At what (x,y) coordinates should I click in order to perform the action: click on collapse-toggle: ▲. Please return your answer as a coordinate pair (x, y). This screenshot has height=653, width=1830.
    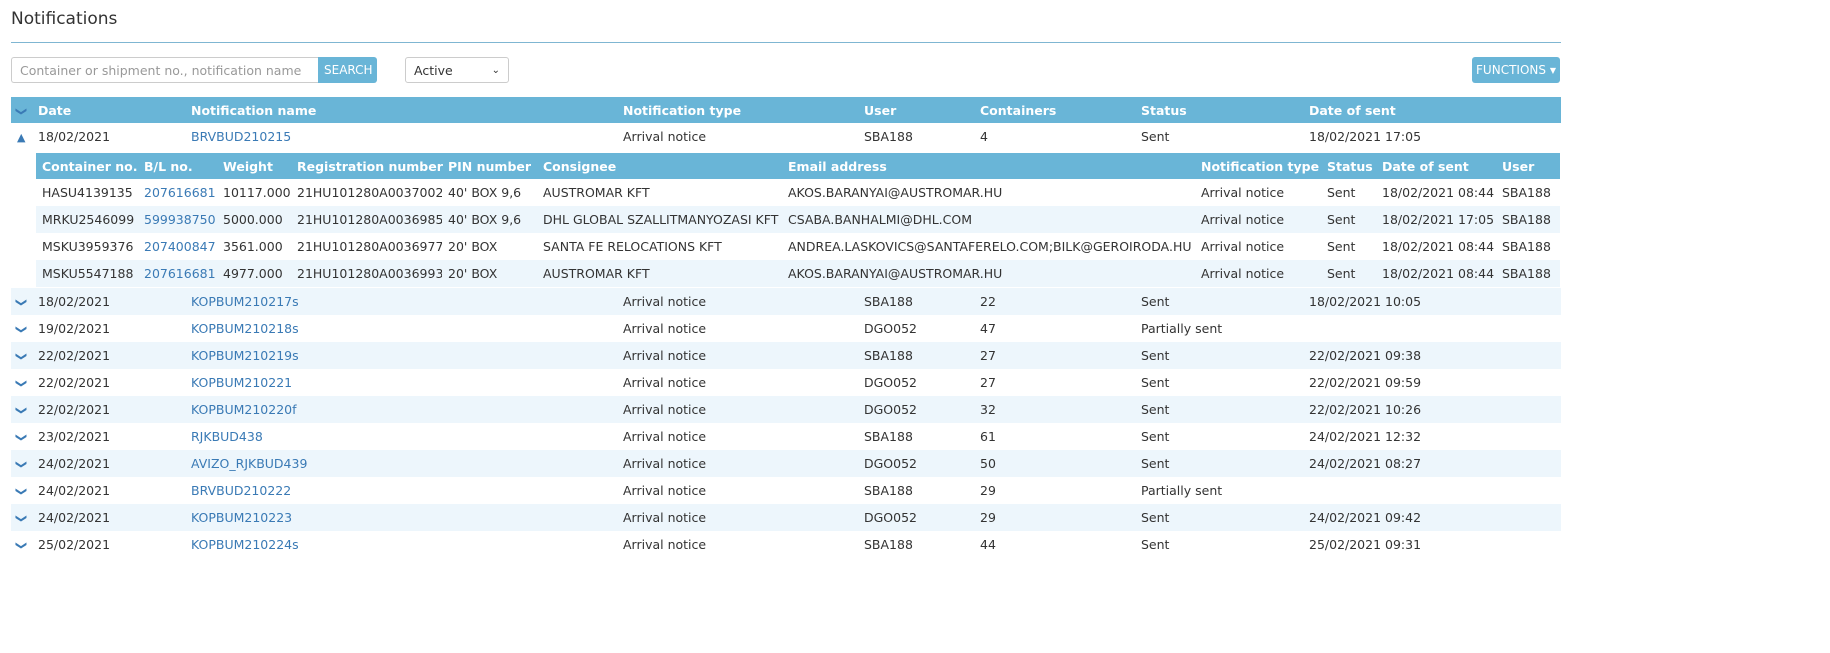
    Looking at the image, I should click on (21, 136).